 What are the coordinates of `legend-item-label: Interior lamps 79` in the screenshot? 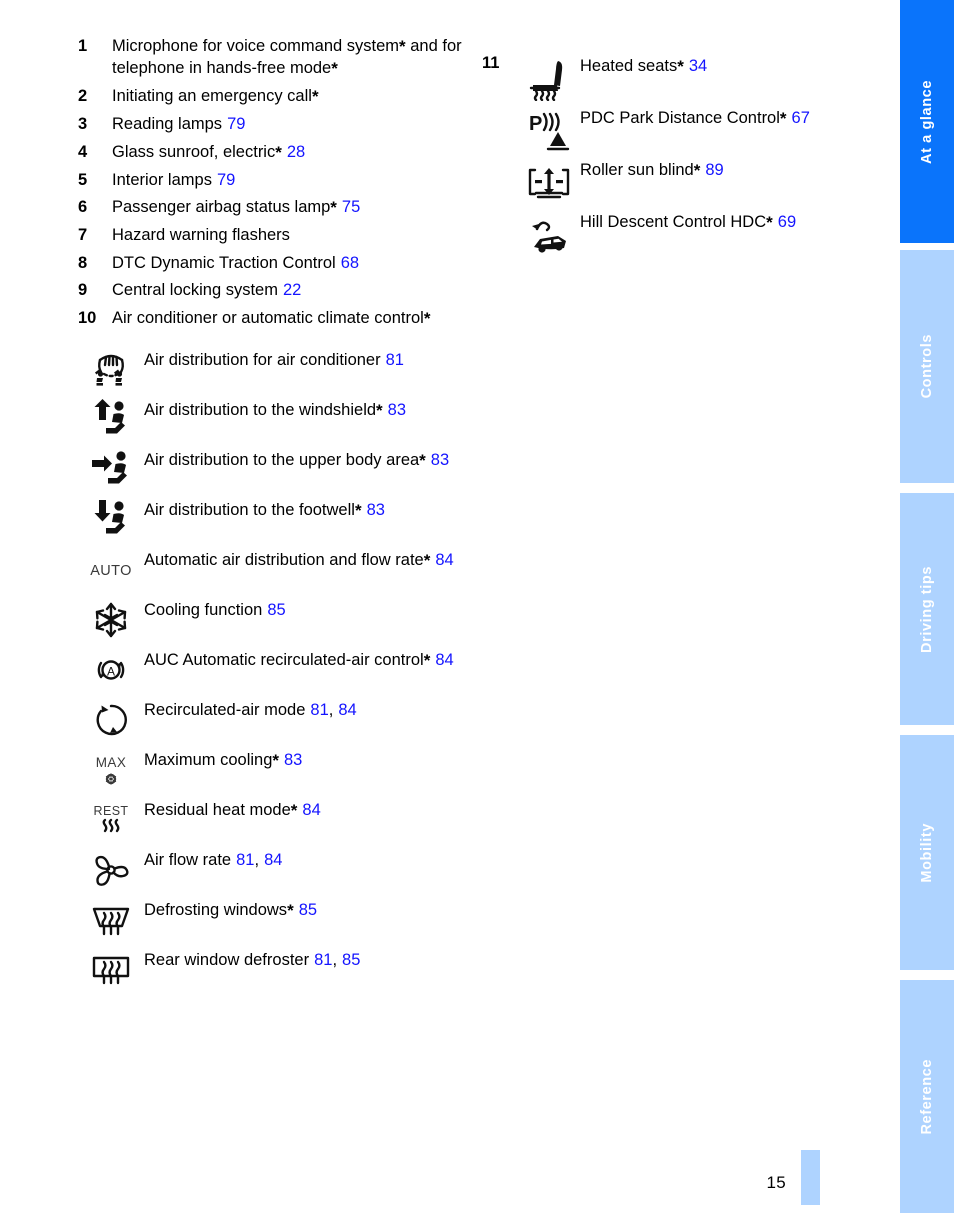 It's located at (174, 179).